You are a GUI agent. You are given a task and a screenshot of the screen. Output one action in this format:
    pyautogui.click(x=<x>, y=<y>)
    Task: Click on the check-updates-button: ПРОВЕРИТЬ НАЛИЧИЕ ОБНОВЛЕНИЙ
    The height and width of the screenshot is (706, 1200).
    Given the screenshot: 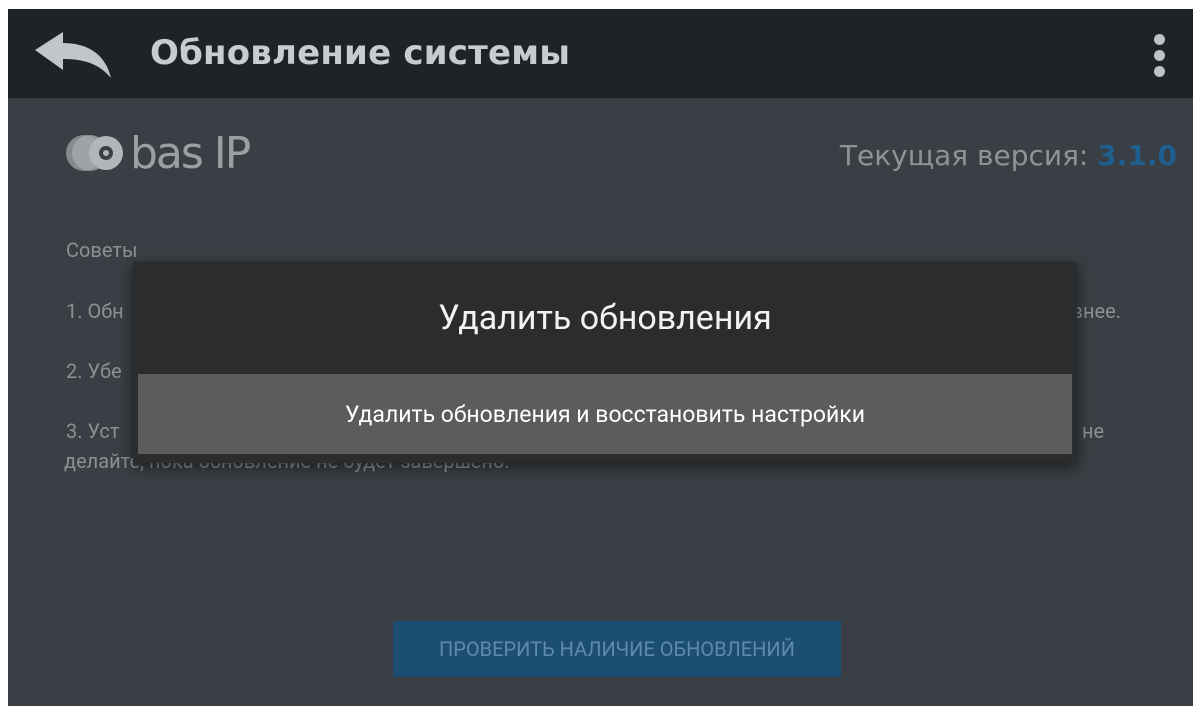 What is the action you would take?
    pyautogui.click(x=617, y=649)
    